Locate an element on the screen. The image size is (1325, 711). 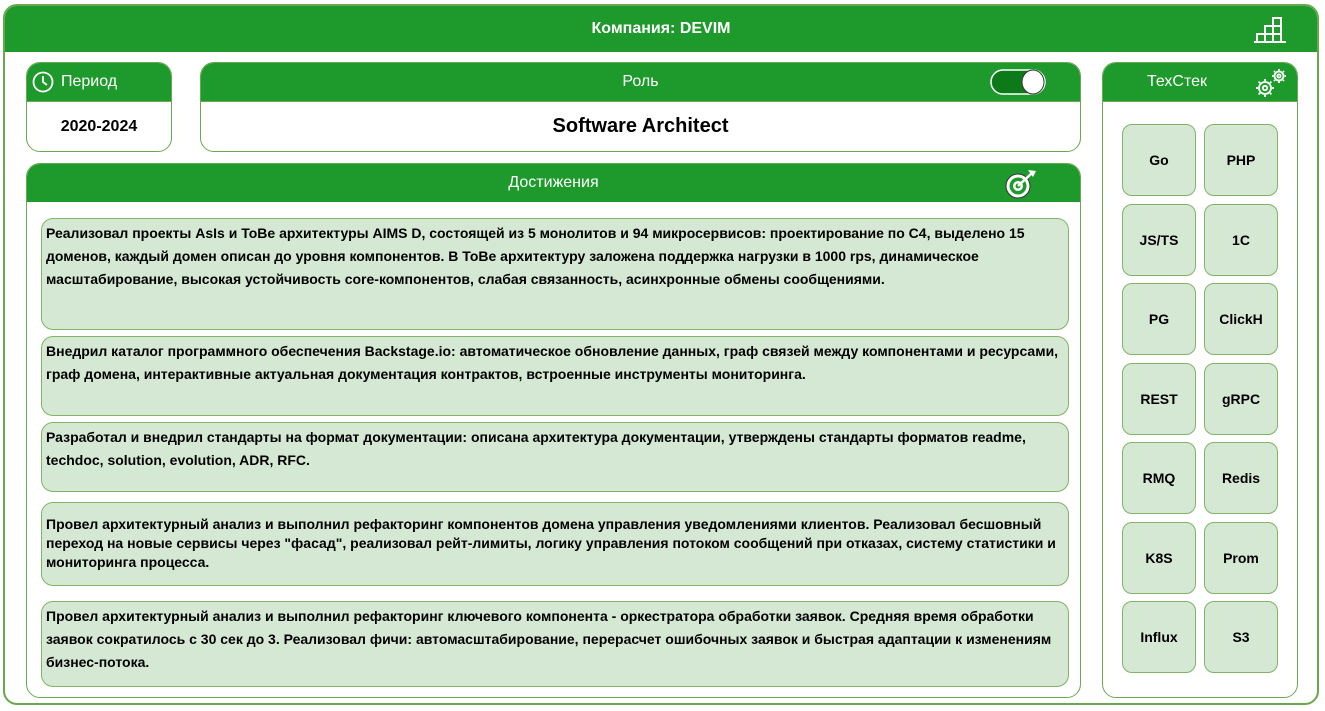
building-icon is located at coordinates (1270, 30).